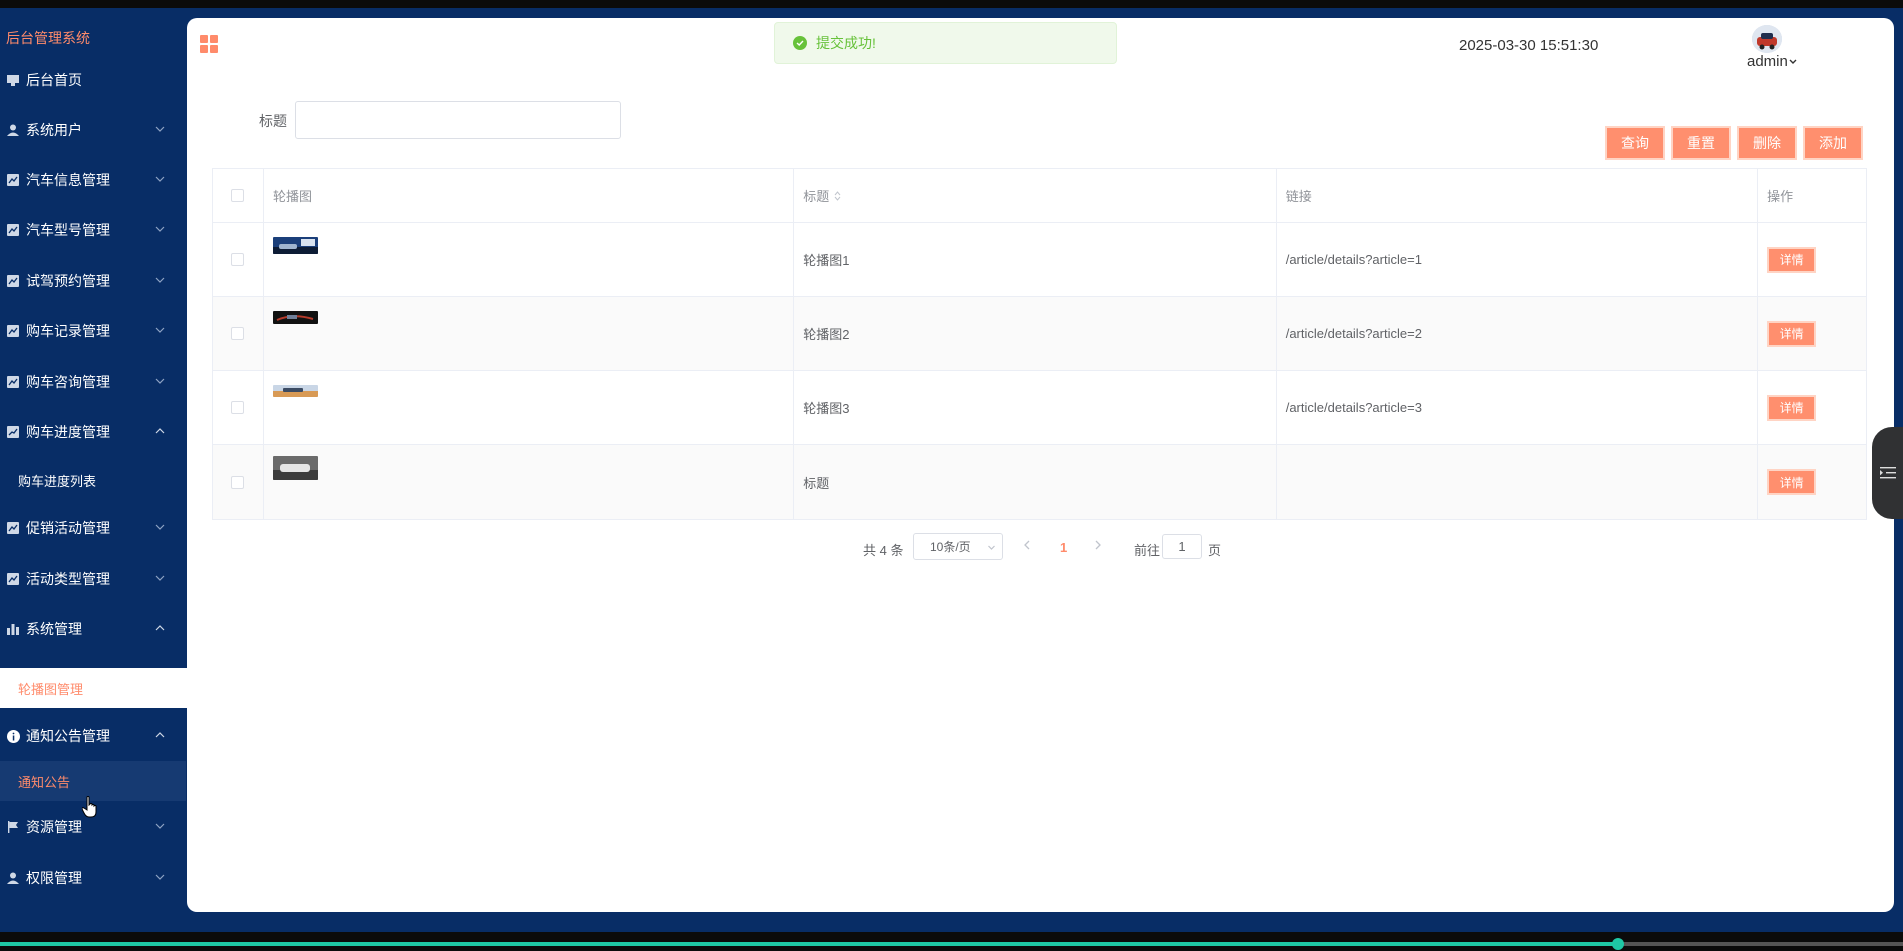 The width and height of the screenshot is (1903, 951). What do you see at coordinates (68, 528) in the screenshot?
I see `sidebar-item-label: 促销活动管理` at bounding box center [68, 528].